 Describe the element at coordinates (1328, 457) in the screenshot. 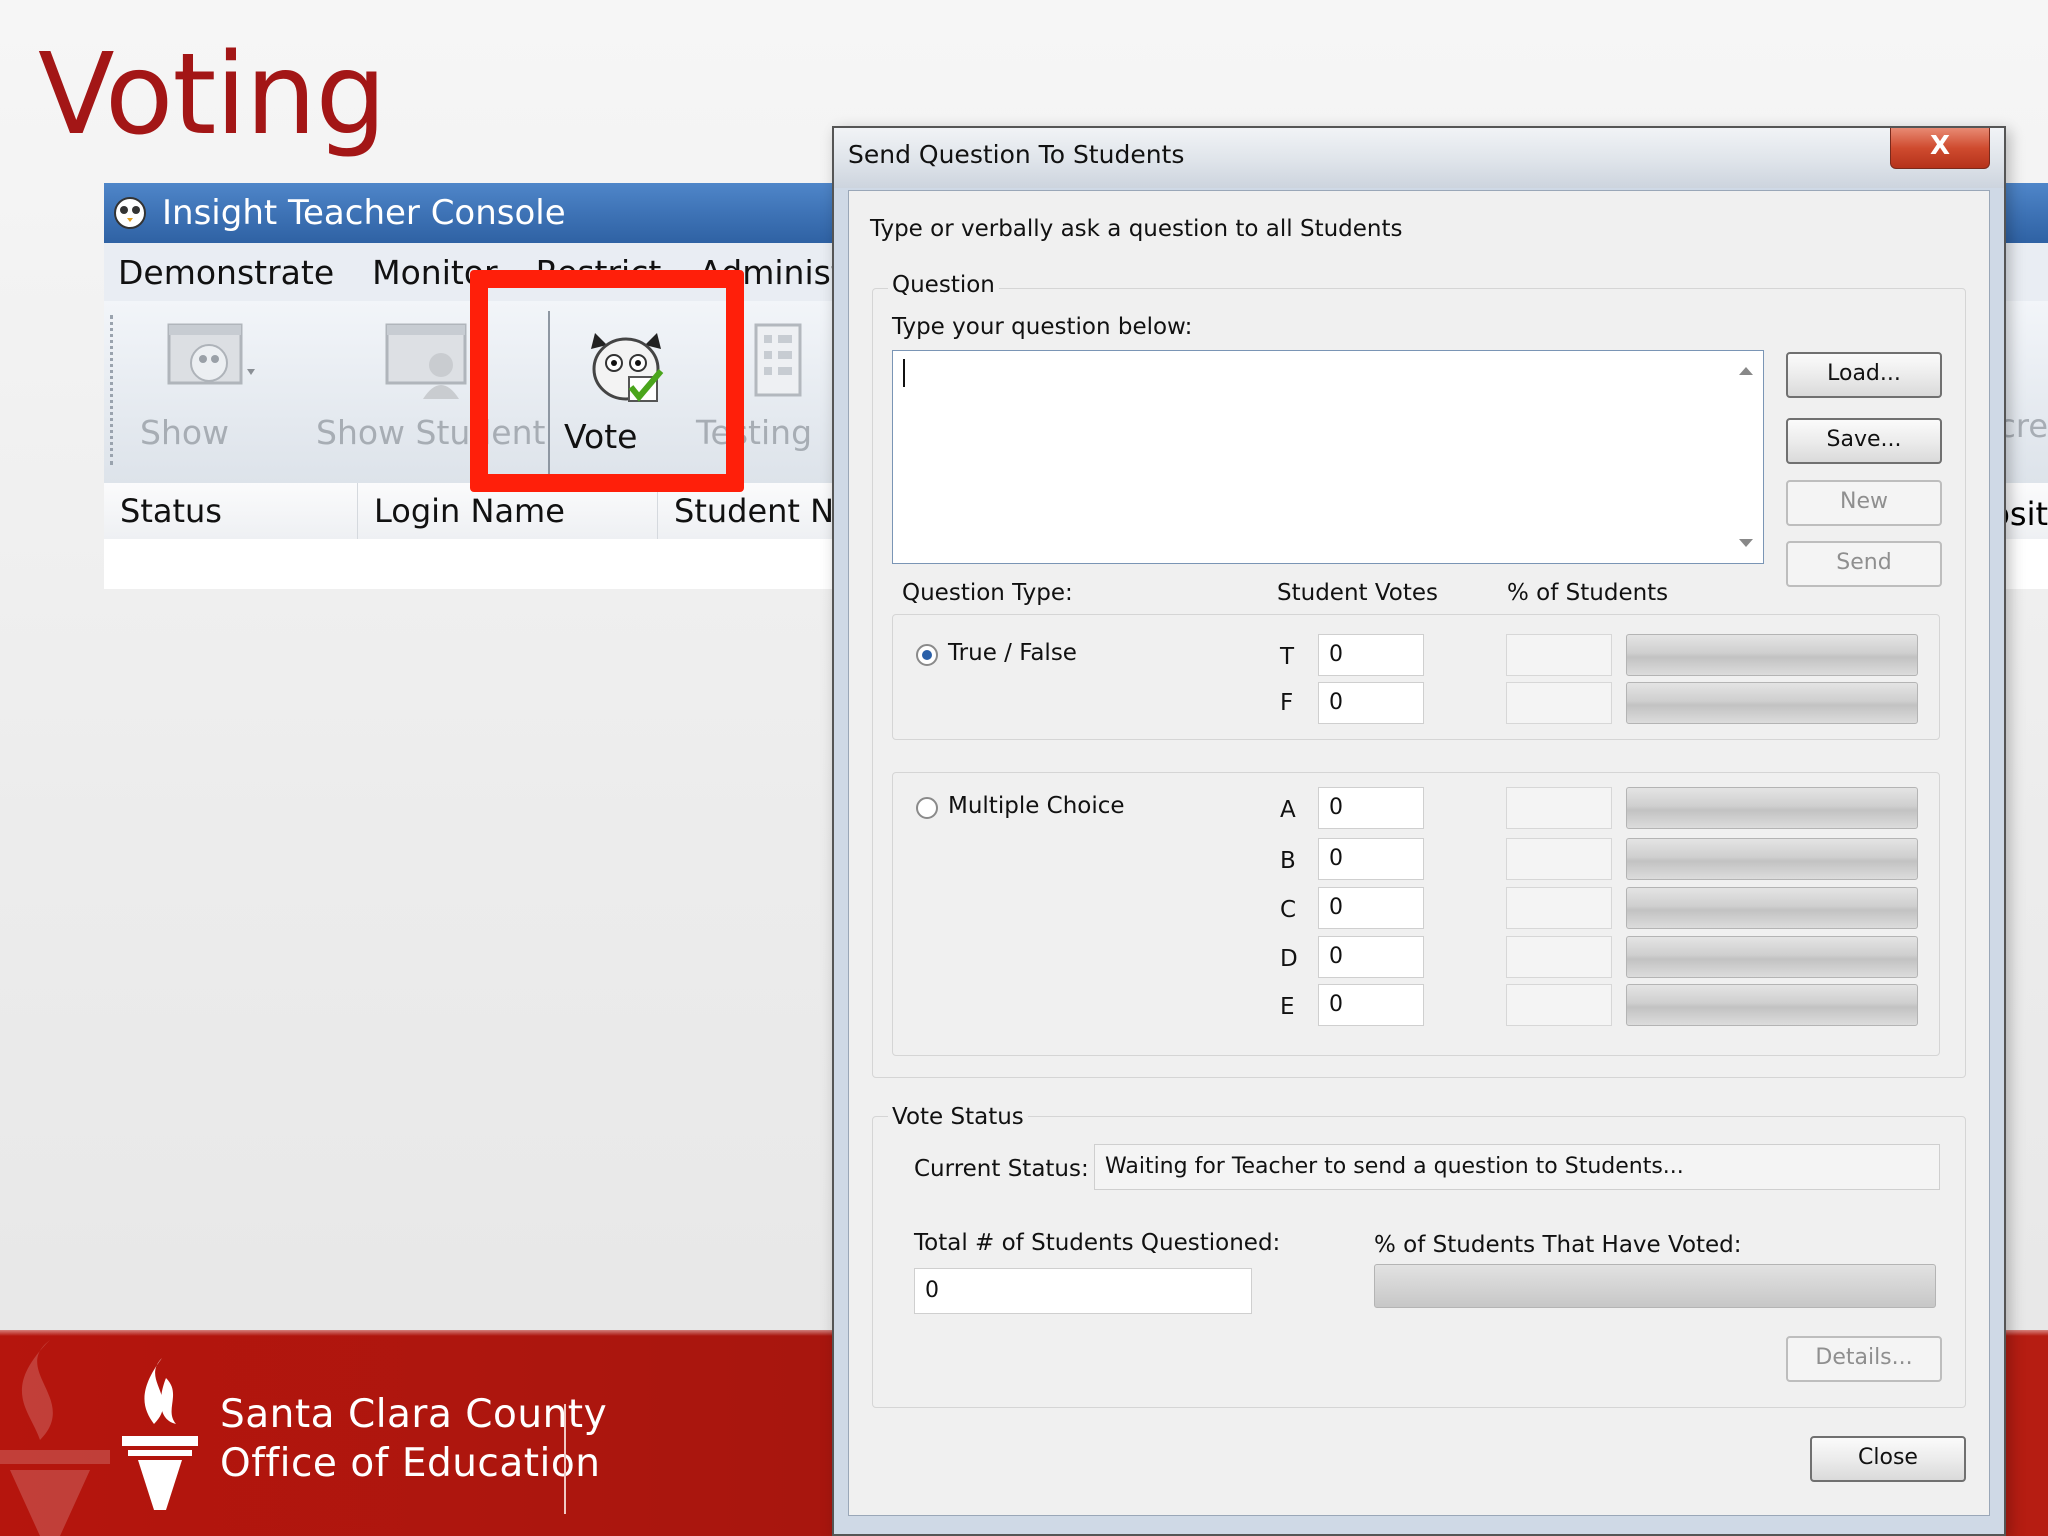

I see `question-textarea` at that location.